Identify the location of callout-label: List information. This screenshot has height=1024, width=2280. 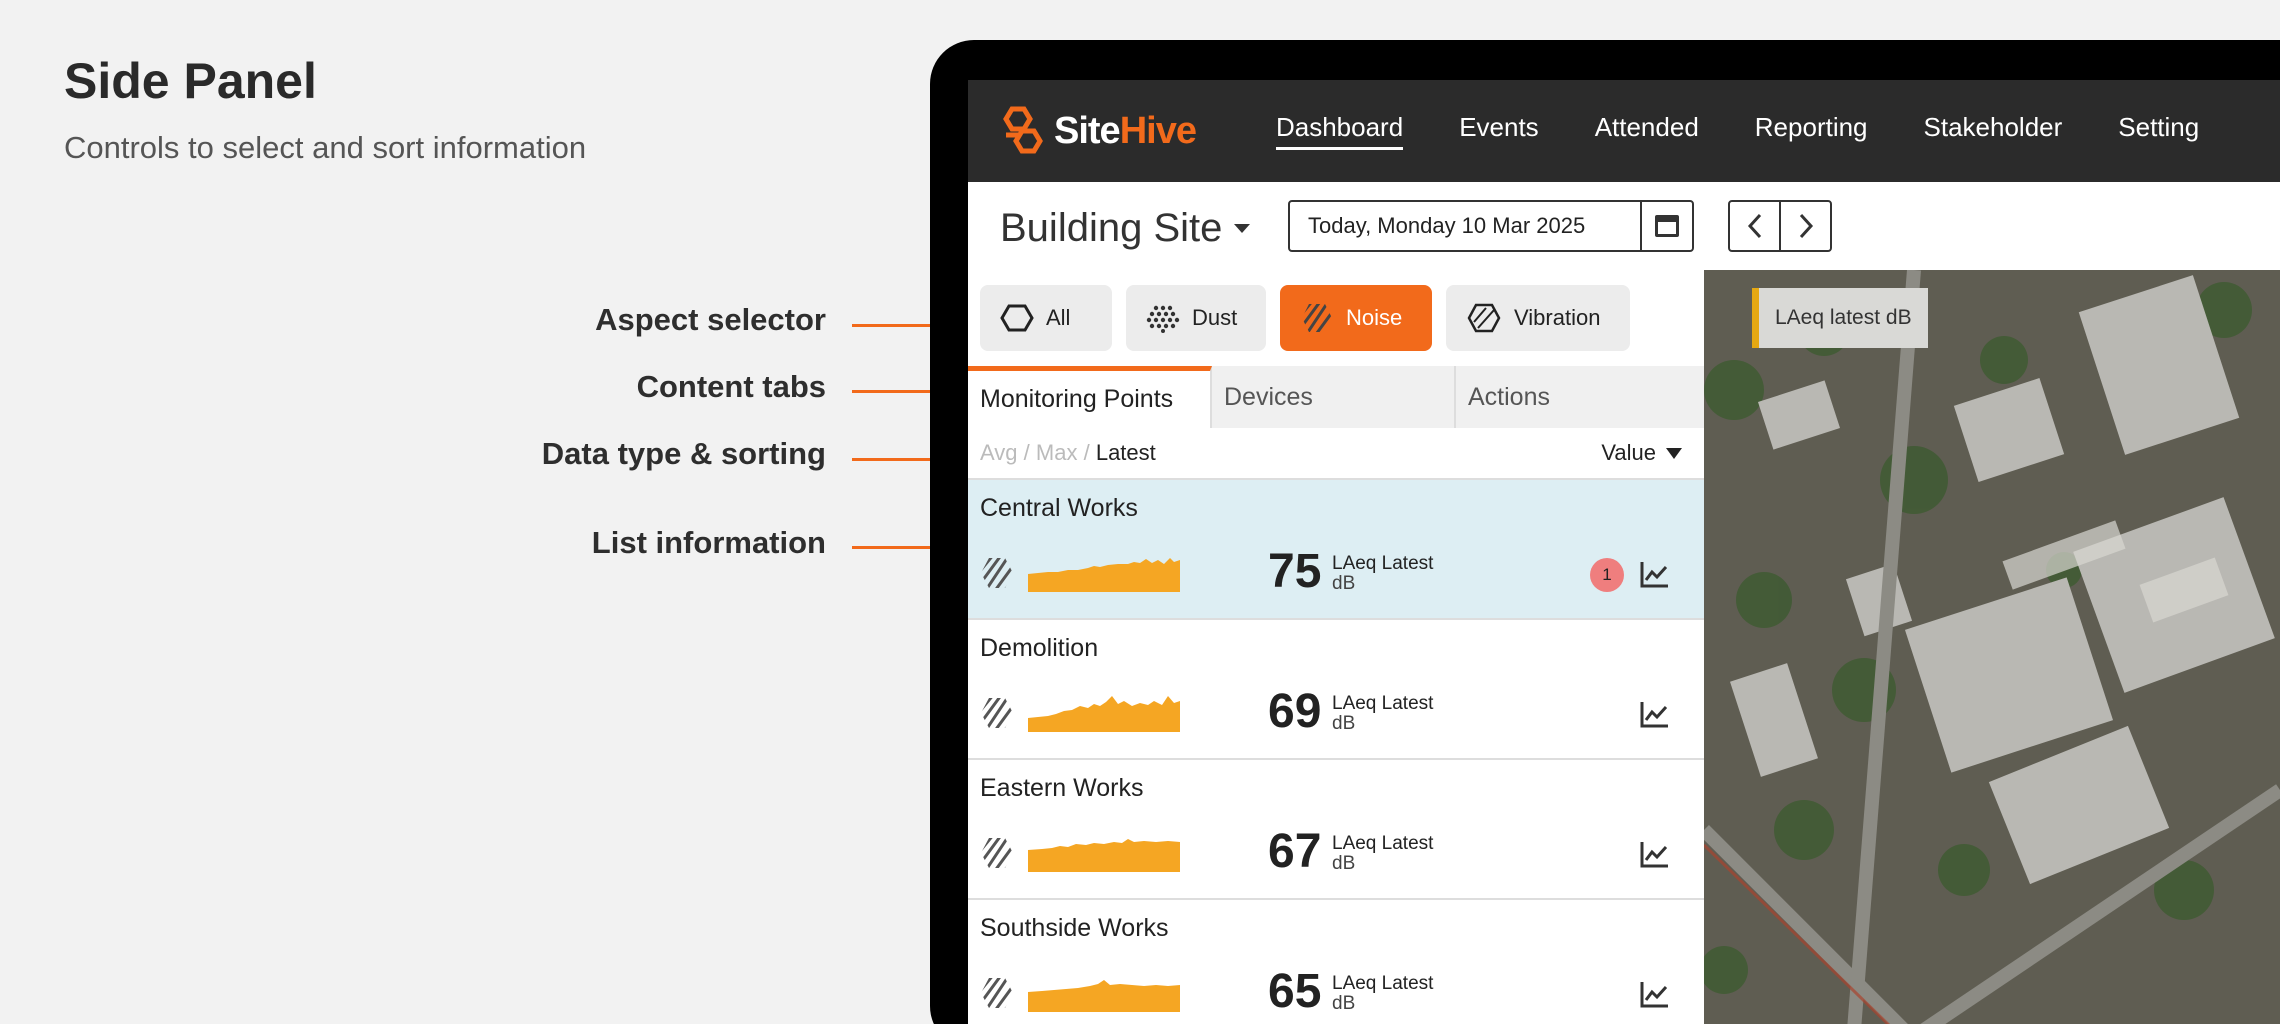
(708, 542).